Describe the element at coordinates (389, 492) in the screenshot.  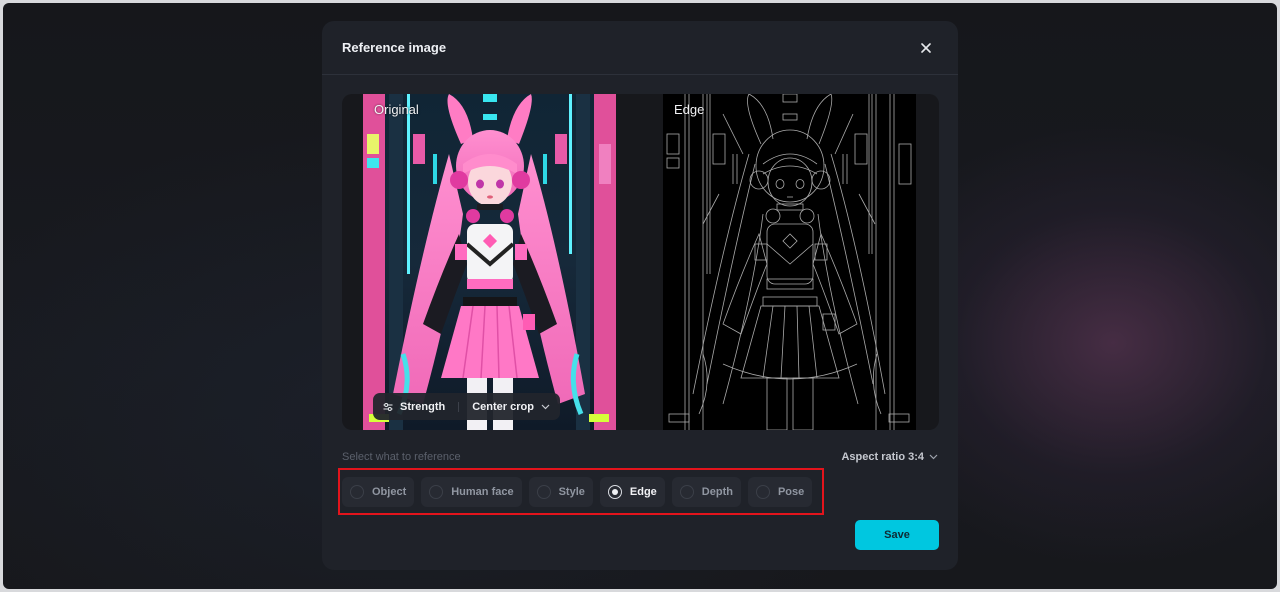
I see `option-label: Object` at that location.